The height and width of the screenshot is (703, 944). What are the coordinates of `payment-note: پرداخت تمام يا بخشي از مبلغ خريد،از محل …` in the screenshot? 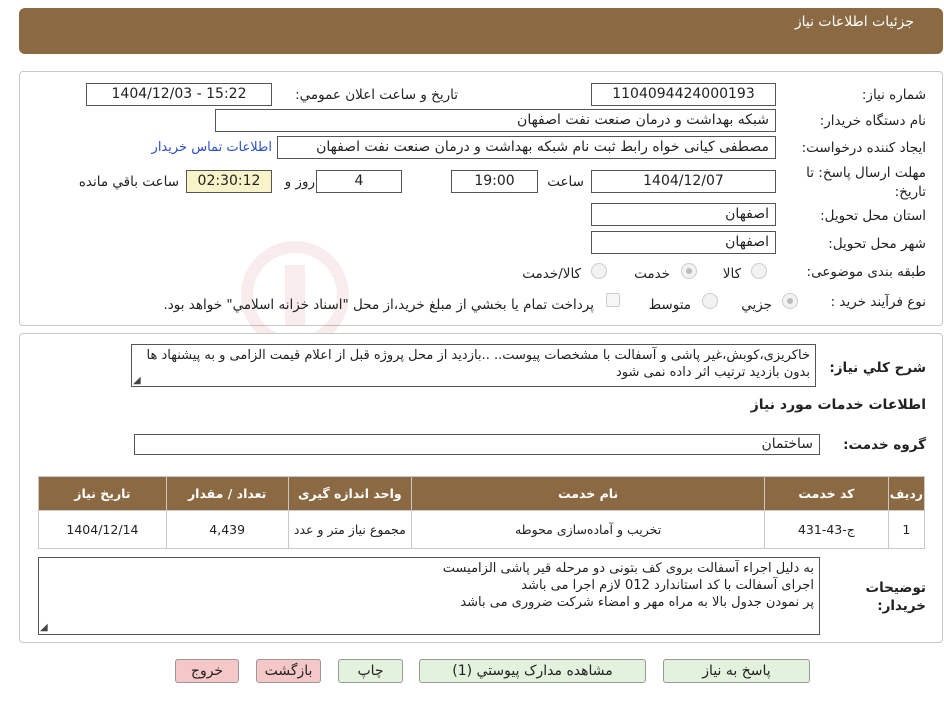 It's located at (378, 305).